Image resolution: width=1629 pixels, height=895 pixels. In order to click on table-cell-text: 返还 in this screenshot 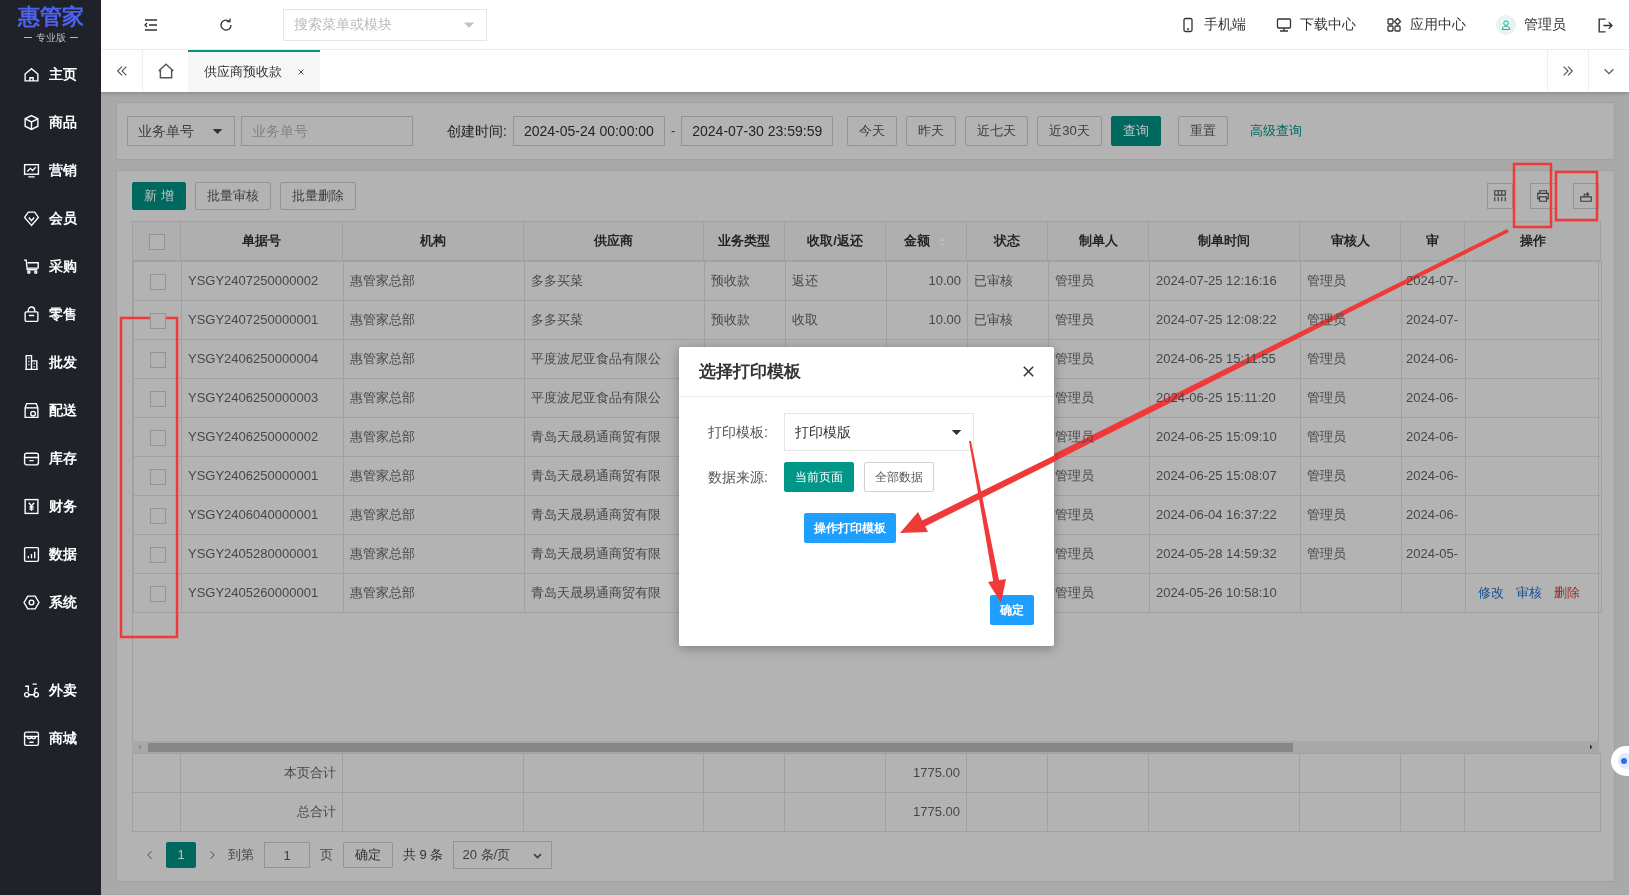, I will do `click(805, 281)`.